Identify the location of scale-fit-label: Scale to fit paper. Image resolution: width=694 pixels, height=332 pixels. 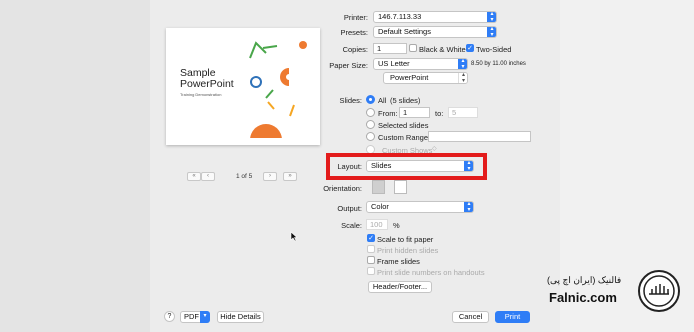
(405, 239).